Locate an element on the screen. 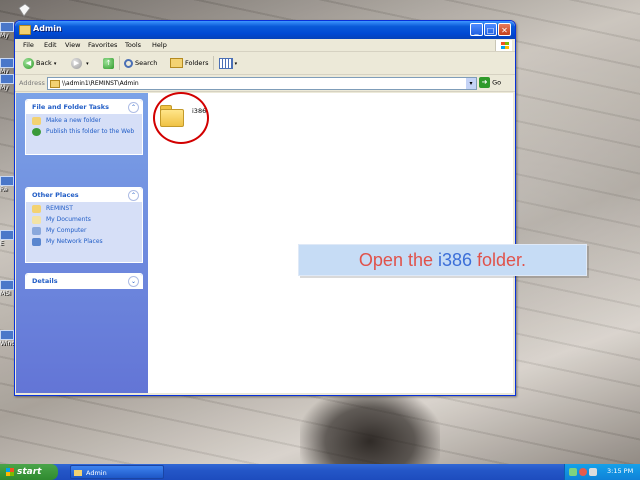  folders-icon is located at coordinates (176, 63).